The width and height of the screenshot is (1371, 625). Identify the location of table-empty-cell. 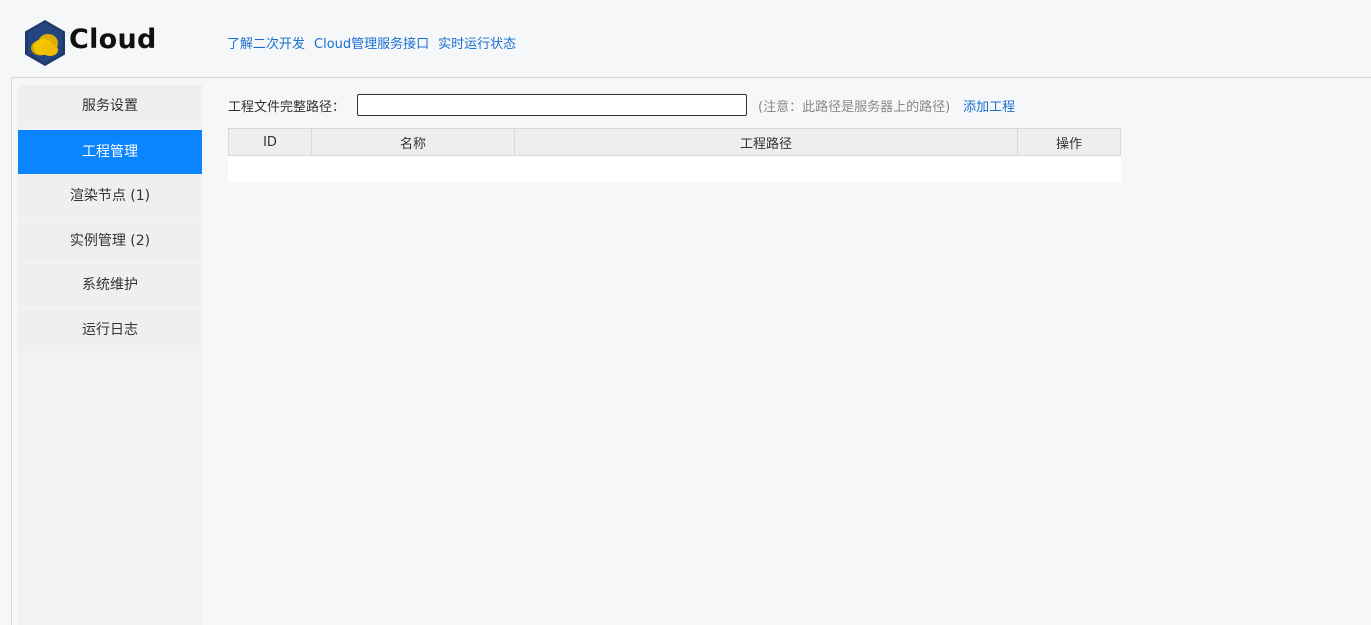
(674, 168).